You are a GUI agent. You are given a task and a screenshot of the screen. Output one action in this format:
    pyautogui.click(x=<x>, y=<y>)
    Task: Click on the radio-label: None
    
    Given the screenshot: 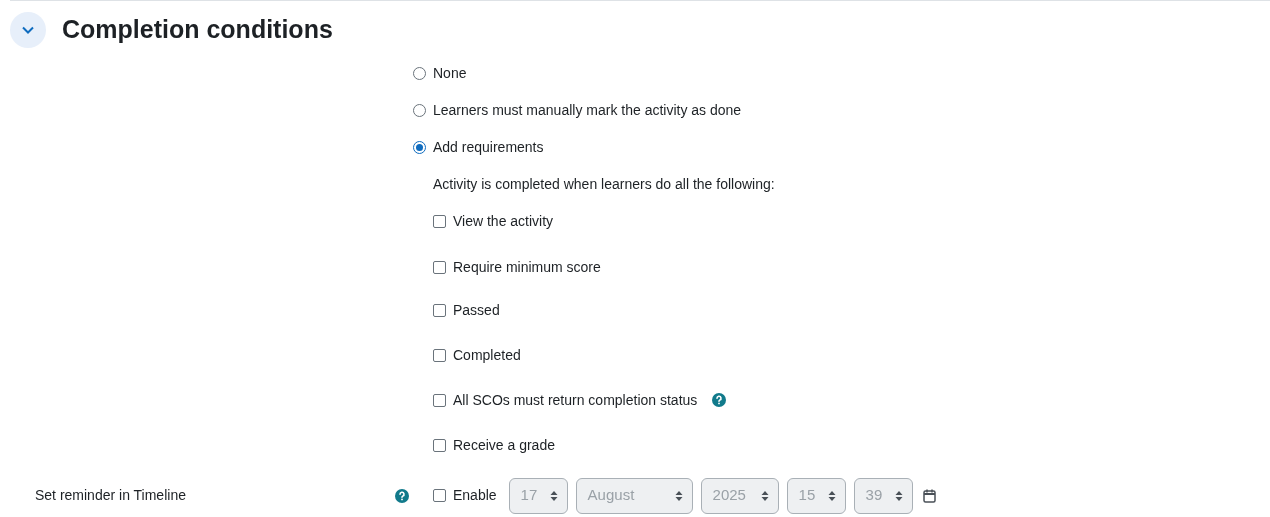 What is the action you would take?
    pyautogui.click(x=450, y=73)
    